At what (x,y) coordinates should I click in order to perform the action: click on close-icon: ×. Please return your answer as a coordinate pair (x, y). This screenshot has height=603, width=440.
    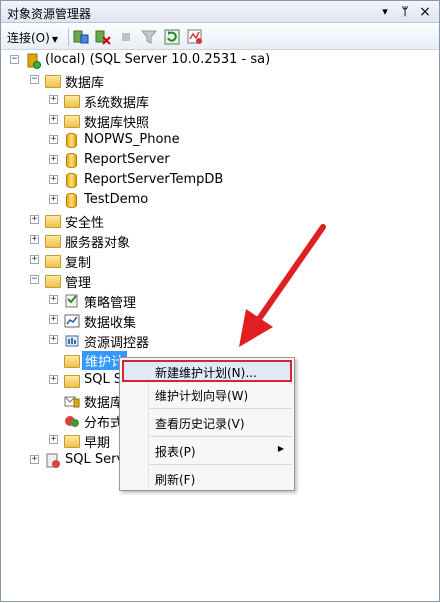
    Looking at the image, I should click on (425, 12).